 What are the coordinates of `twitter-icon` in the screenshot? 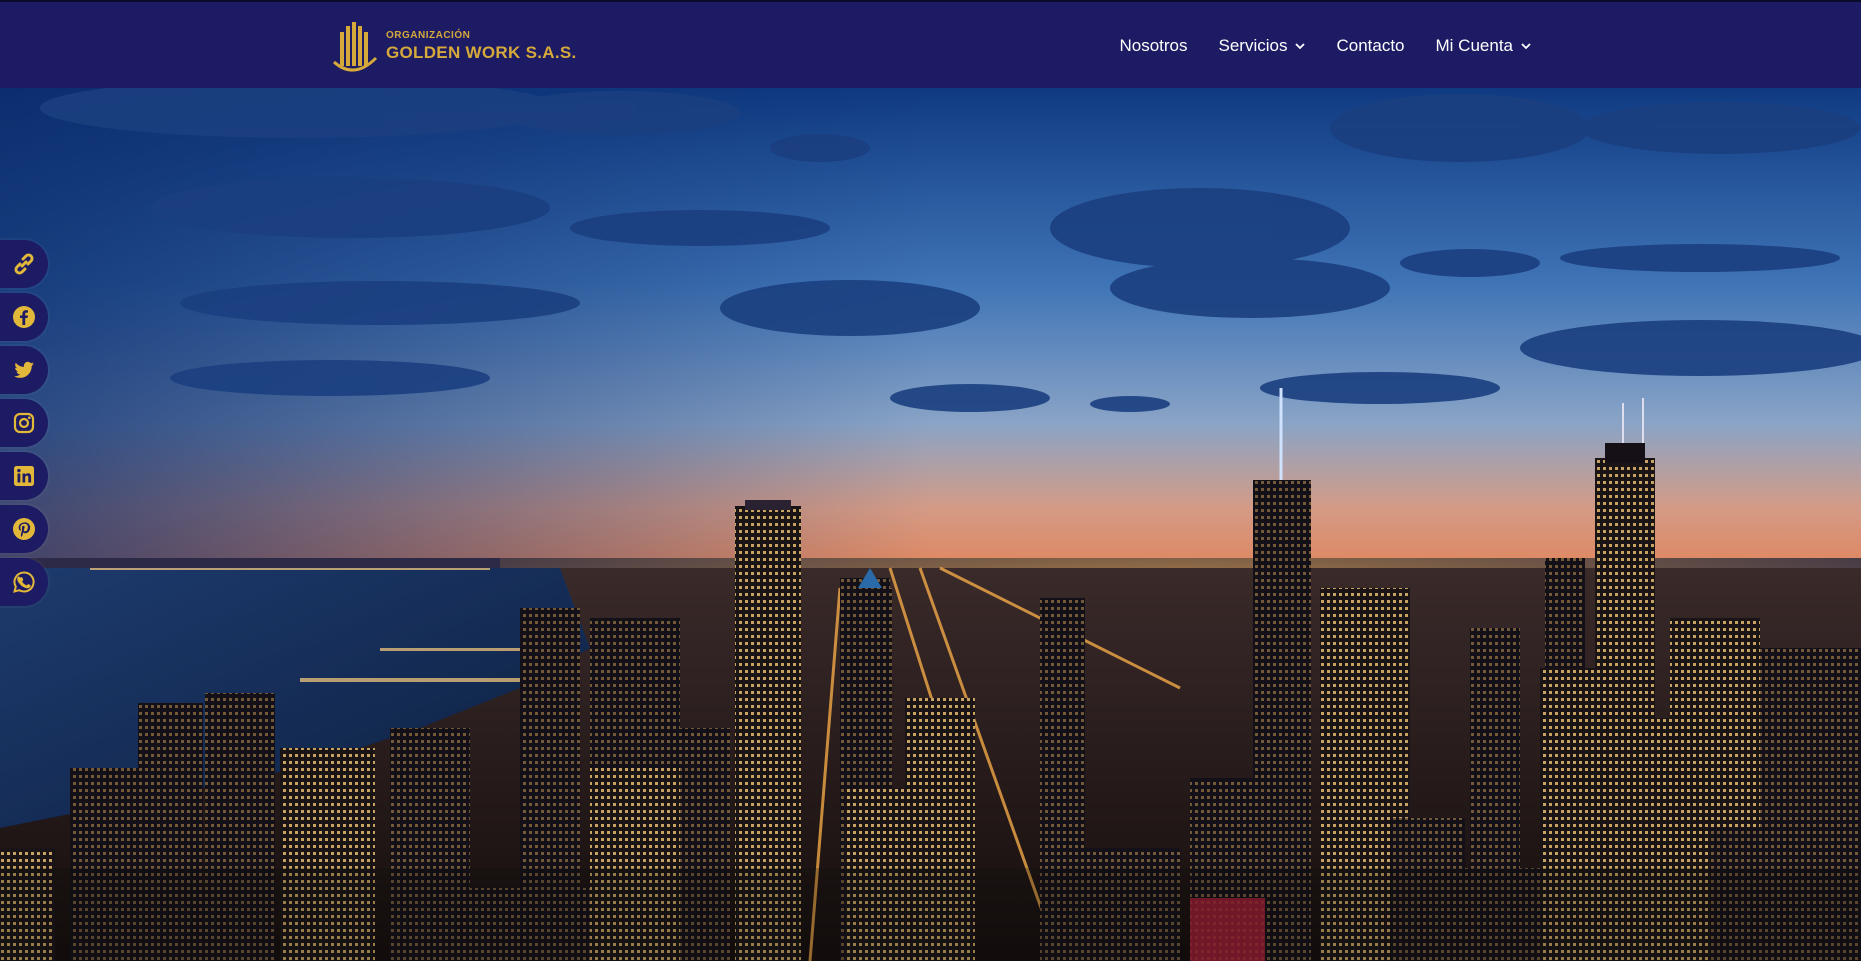 It's located at (24, 369).